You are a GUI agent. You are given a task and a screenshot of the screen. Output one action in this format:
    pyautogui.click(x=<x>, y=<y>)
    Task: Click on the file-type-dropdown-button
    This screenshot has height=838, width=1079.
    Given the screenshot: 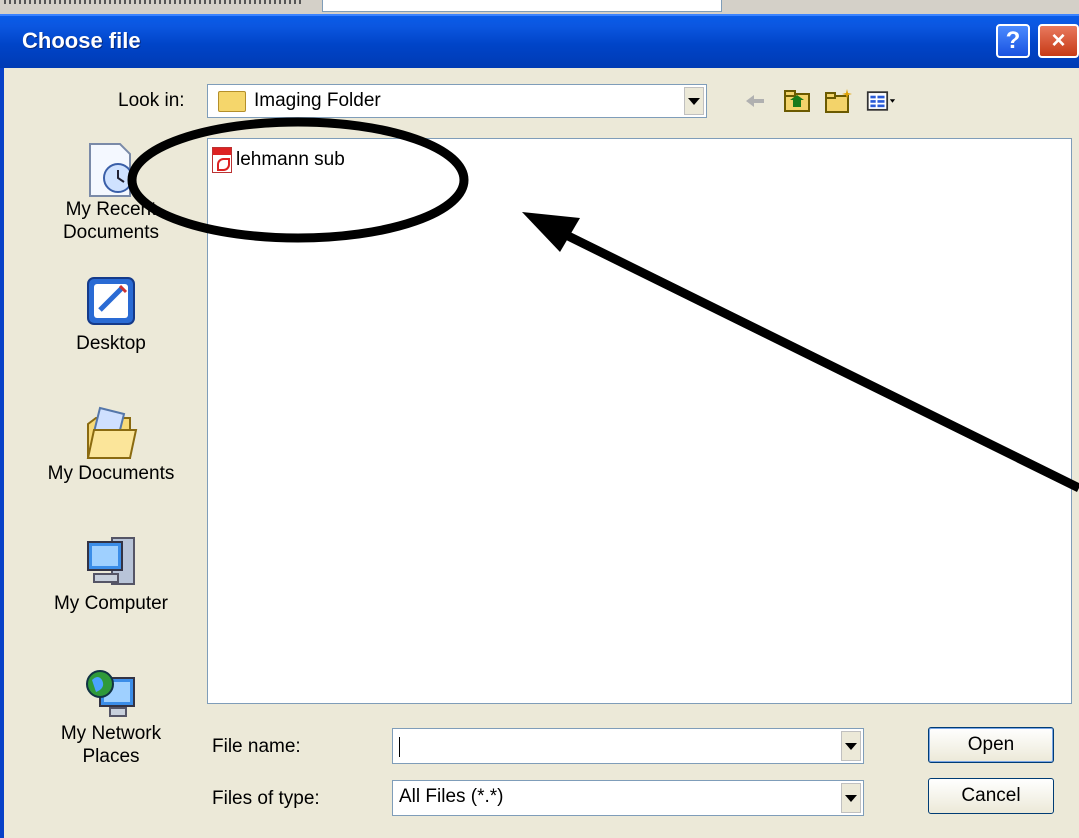 What is the action you would take?
    pyautogui.click(x=851, y=798)
    